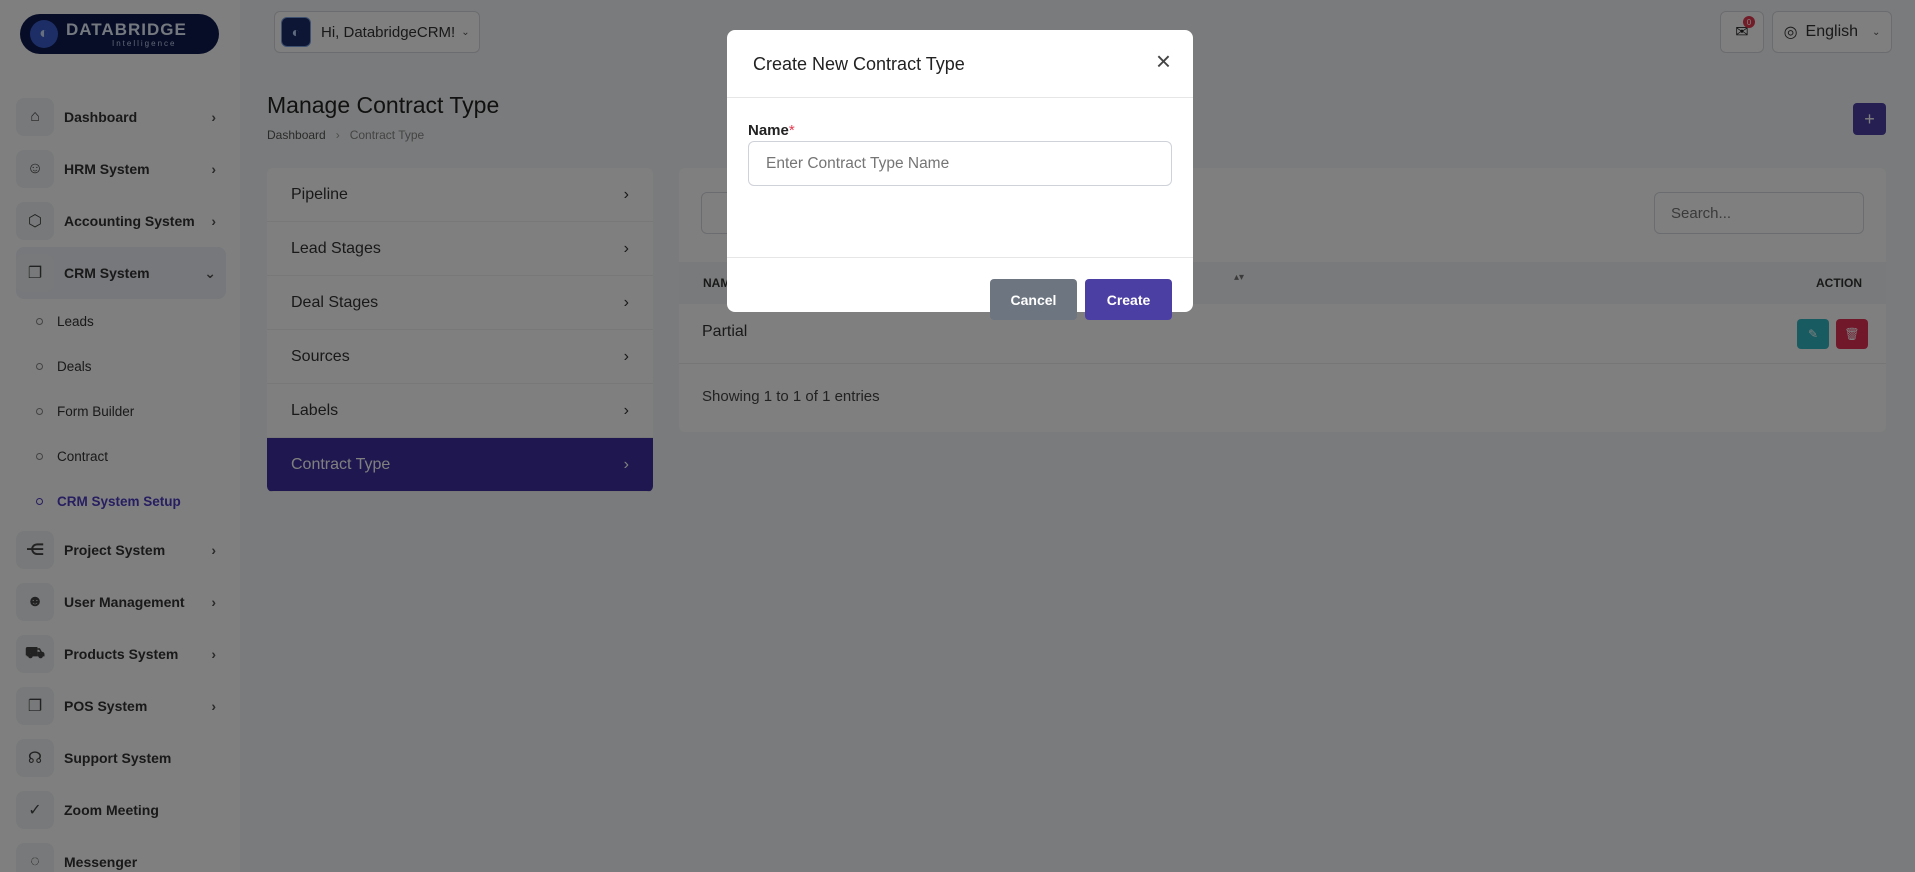 The image size is (1915, 872). What do you see at coordinates (771, 130) in the screenshot?
I see `name-field-label: Name*` at bounding box center [771, 130].